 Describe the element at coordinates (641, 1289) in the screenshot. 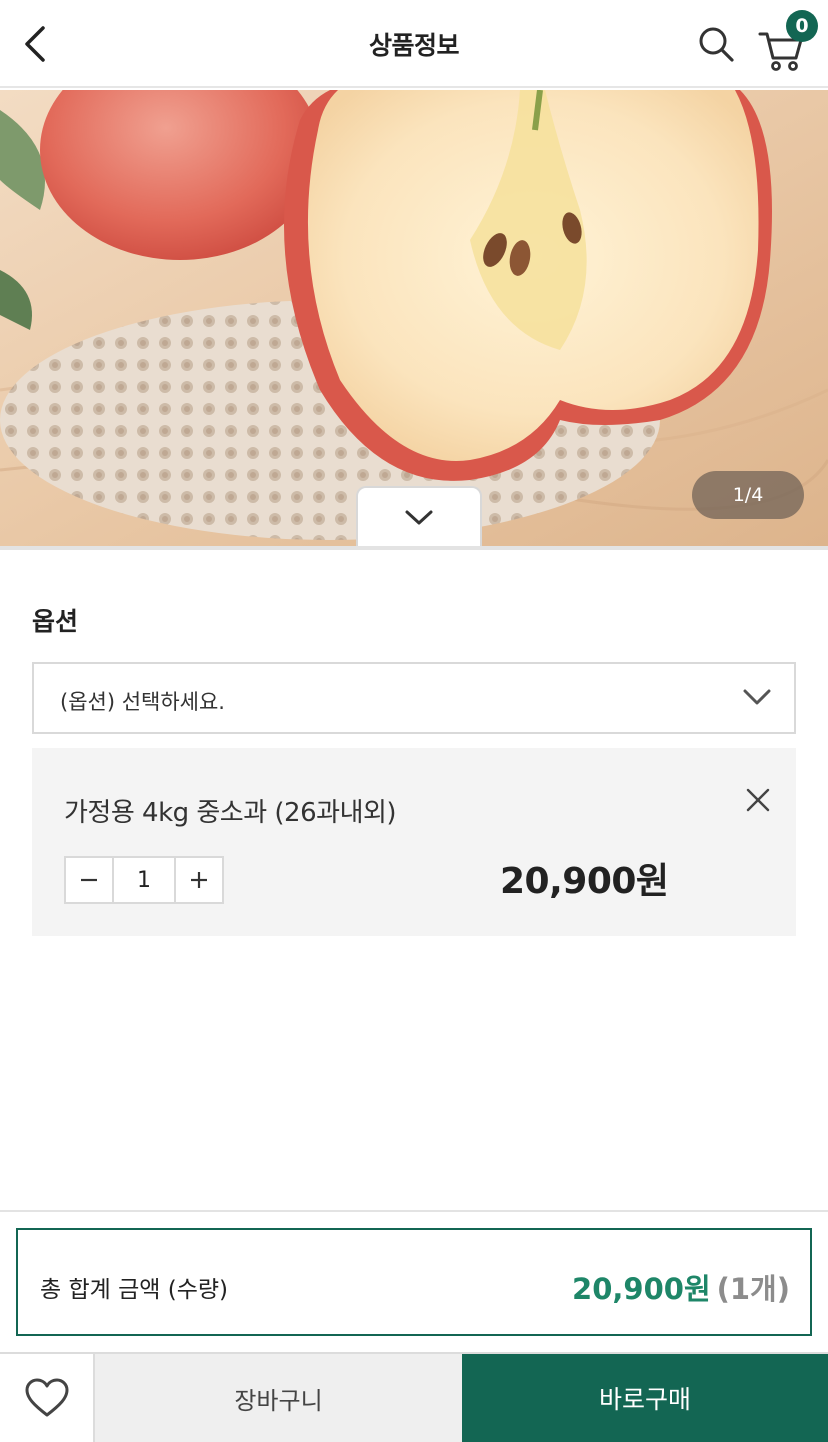

I see `total-price: 20,900원` at that location.